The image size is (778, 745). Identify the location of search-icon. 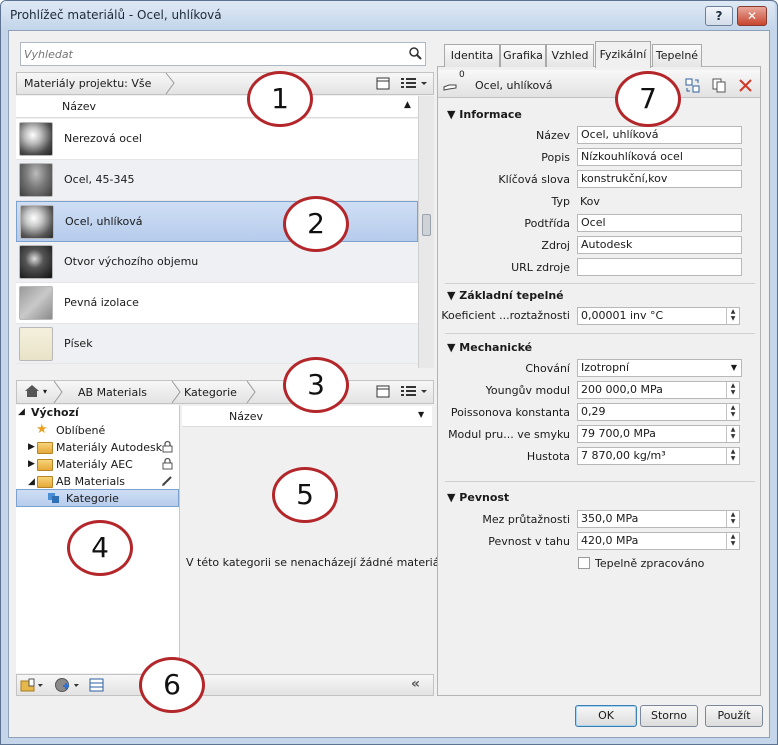
(415, 53).